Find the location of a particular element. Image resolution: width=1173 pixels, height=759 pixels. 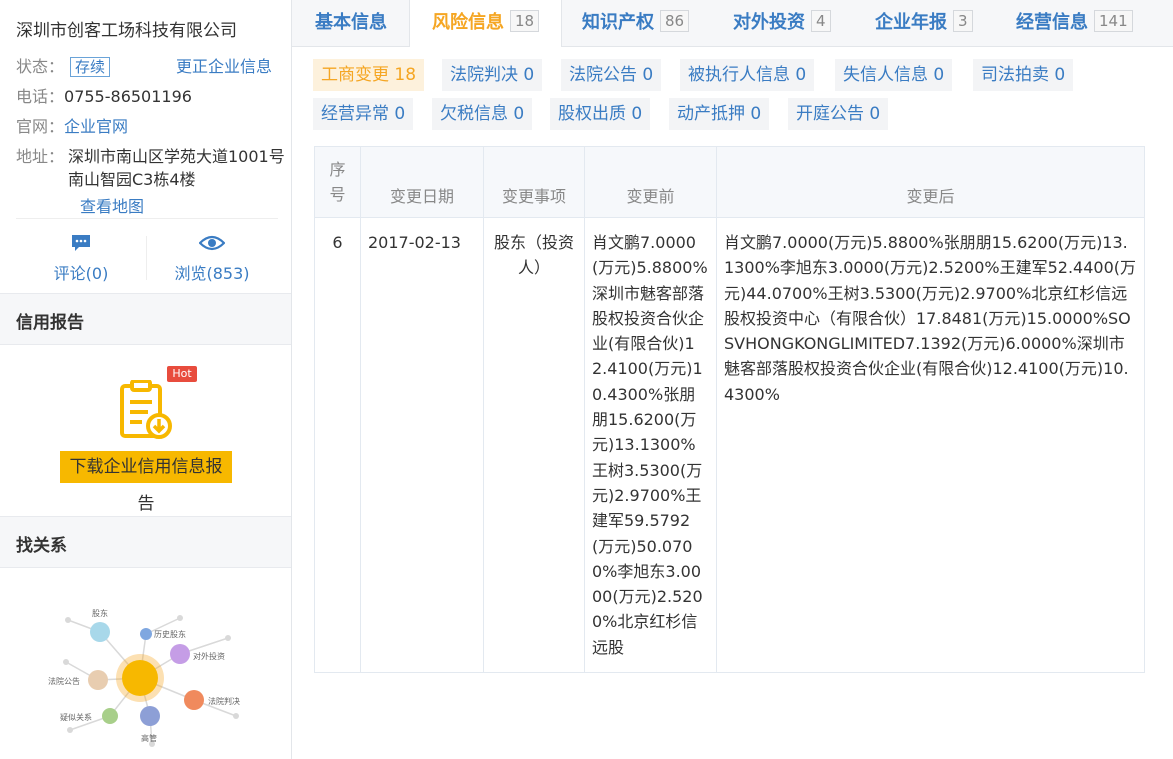

col-date: 变更日期 is located at coordinates (422, 182).